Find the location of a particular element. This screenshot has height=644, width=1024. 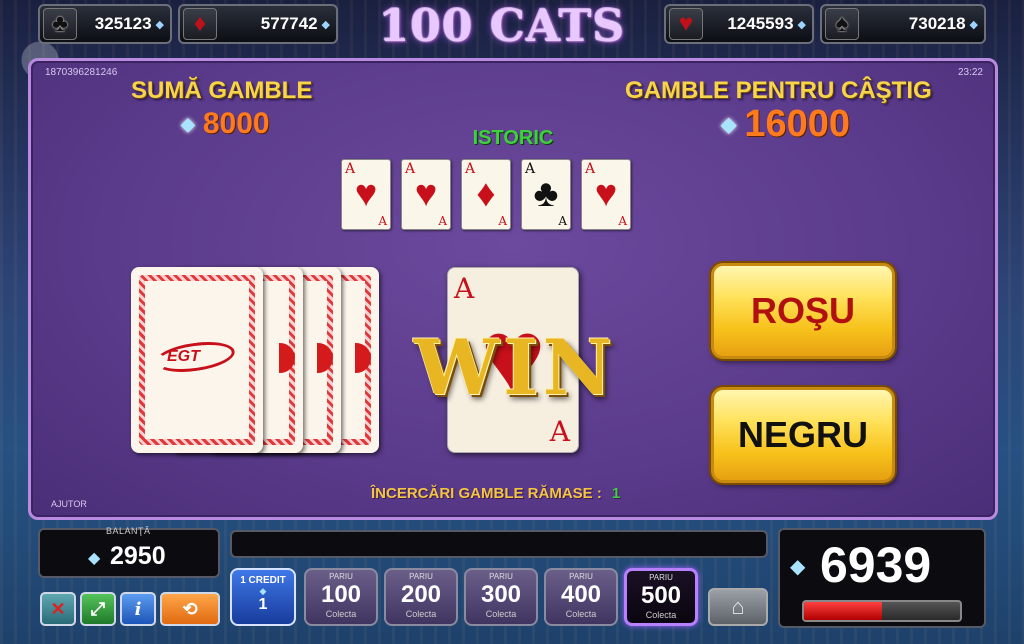

jackpot-value: 325123 is located at coordinates (123, 23).